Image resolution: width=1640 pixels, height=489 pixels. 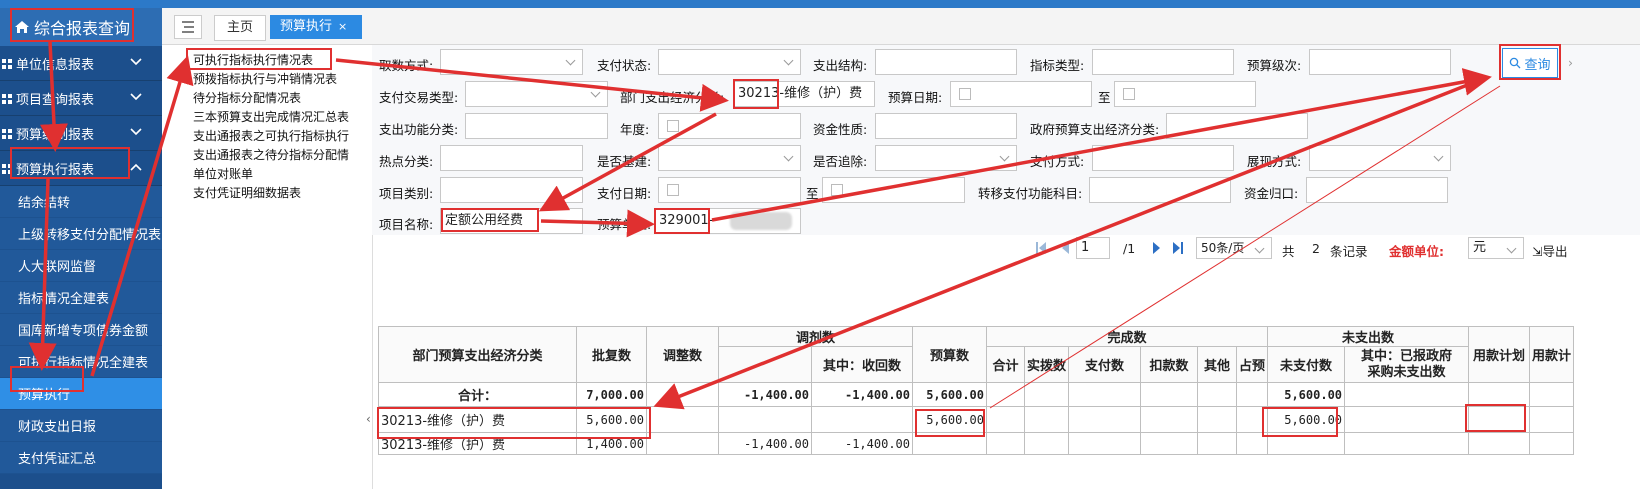 I want to click on close-icon: ×, so click(x=342, y=26).